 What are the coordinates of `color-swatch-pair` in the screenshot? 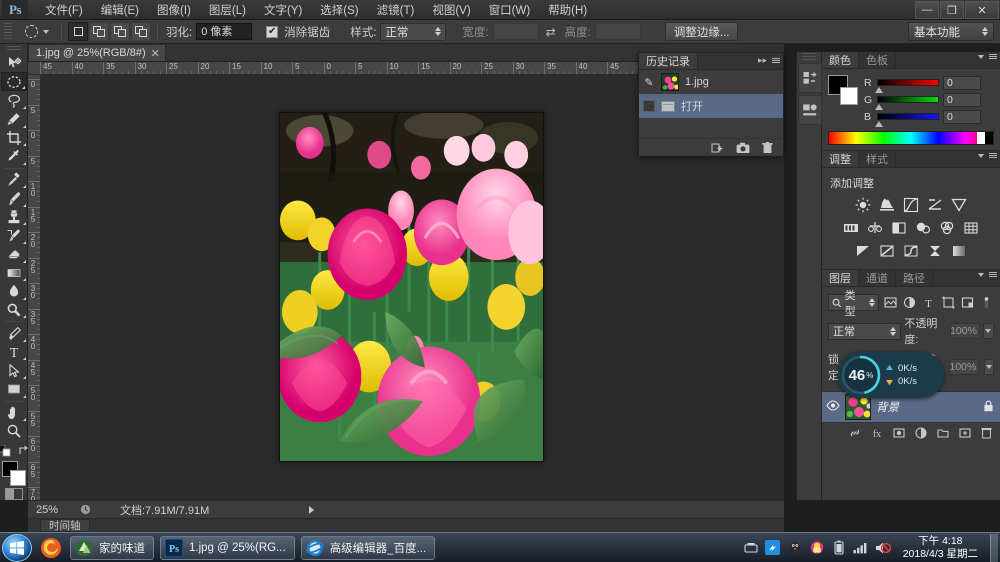 It's located at (843, 90).